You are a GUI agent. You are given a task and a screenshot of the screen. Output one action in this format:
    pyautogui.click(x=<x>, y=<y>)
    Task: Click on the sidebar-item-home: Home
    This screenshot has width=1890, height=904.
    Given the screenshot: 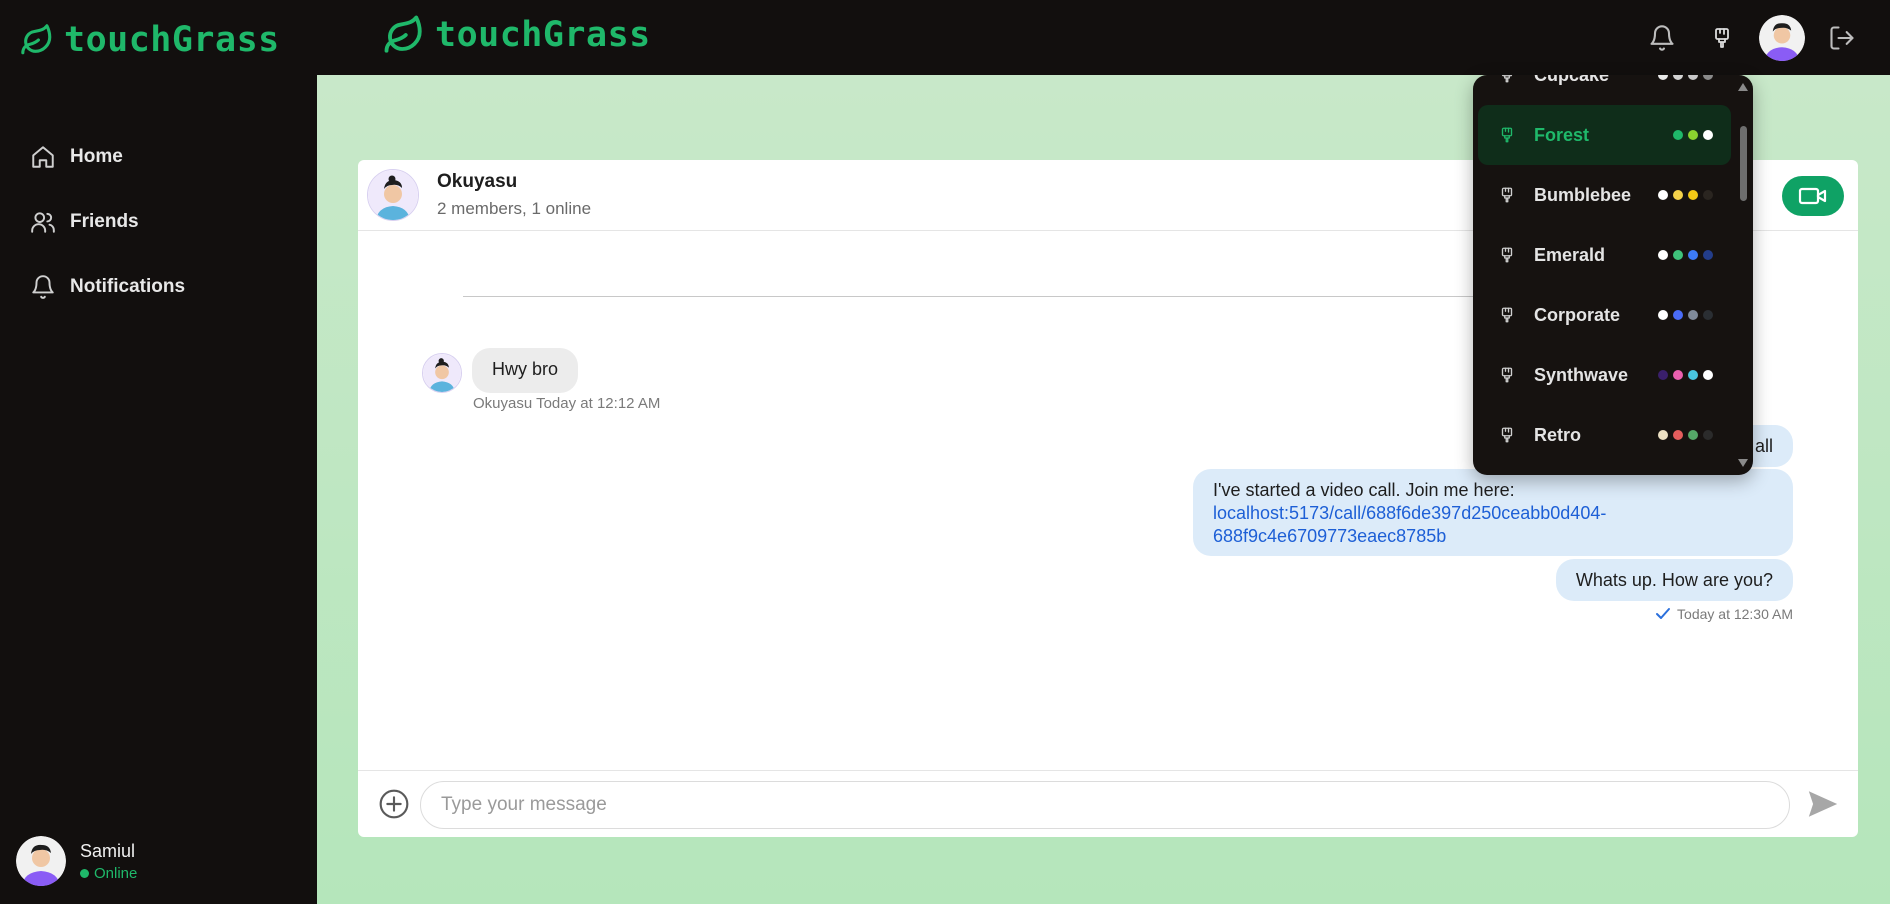 What is the action you would take?
    pyautogui.click(x=107, y=156)
    